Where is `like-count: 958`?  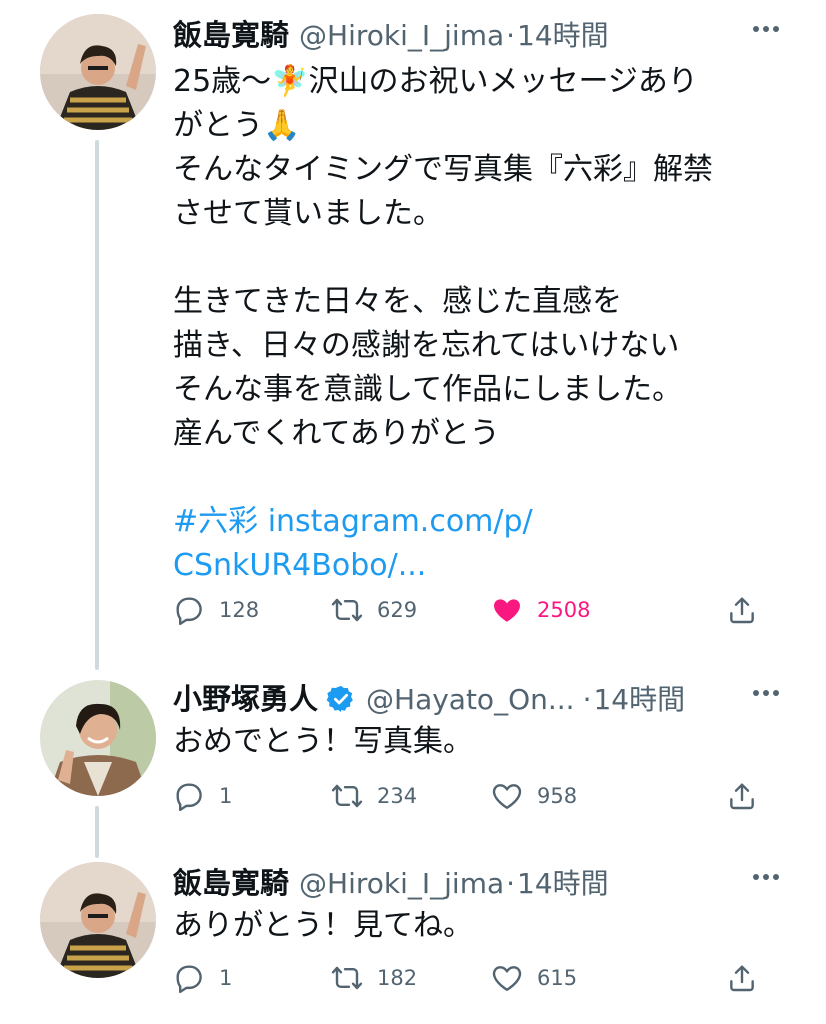 like-count: 958 is located at coordinates (557, 796).